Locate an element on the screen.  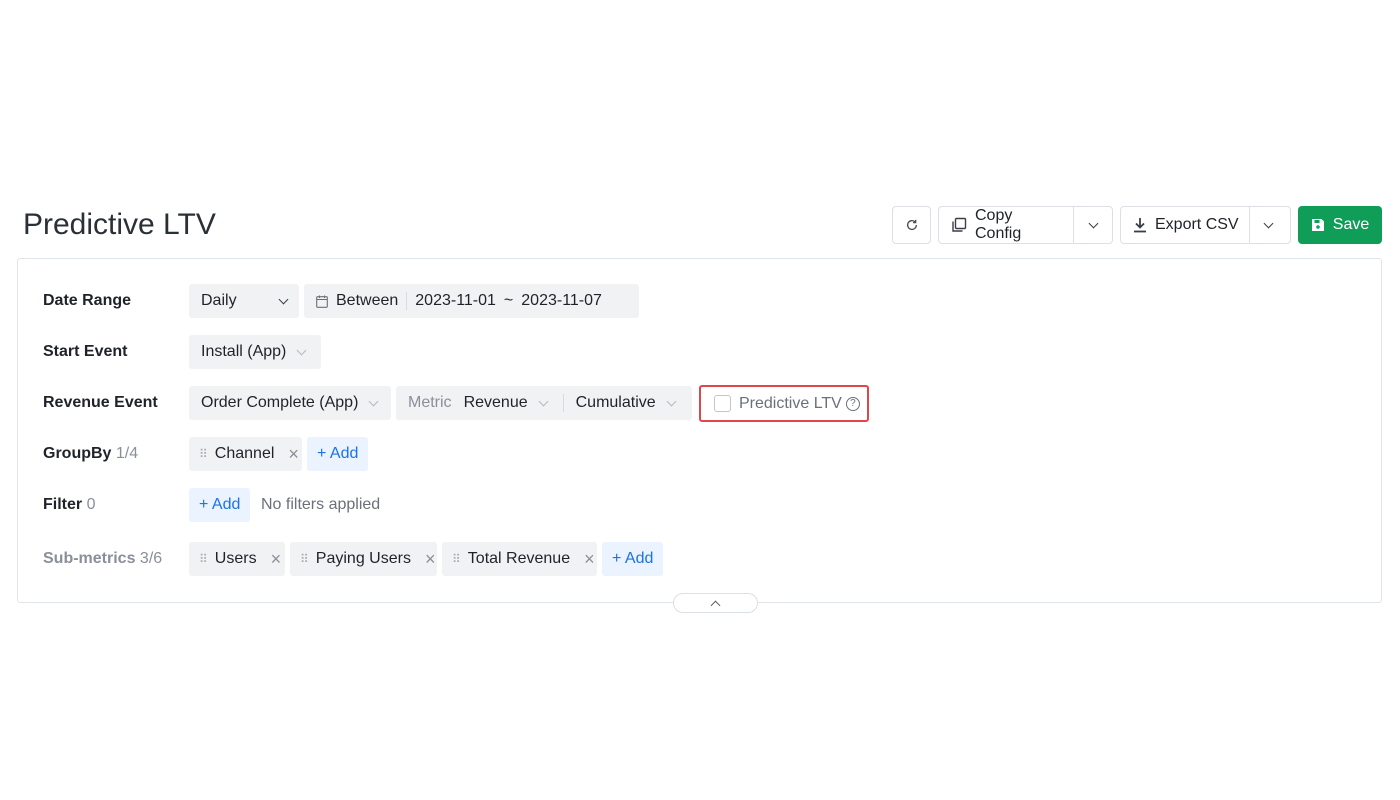
sub-metrics-title: Sub-metrics is located at coordinates (89, 558).